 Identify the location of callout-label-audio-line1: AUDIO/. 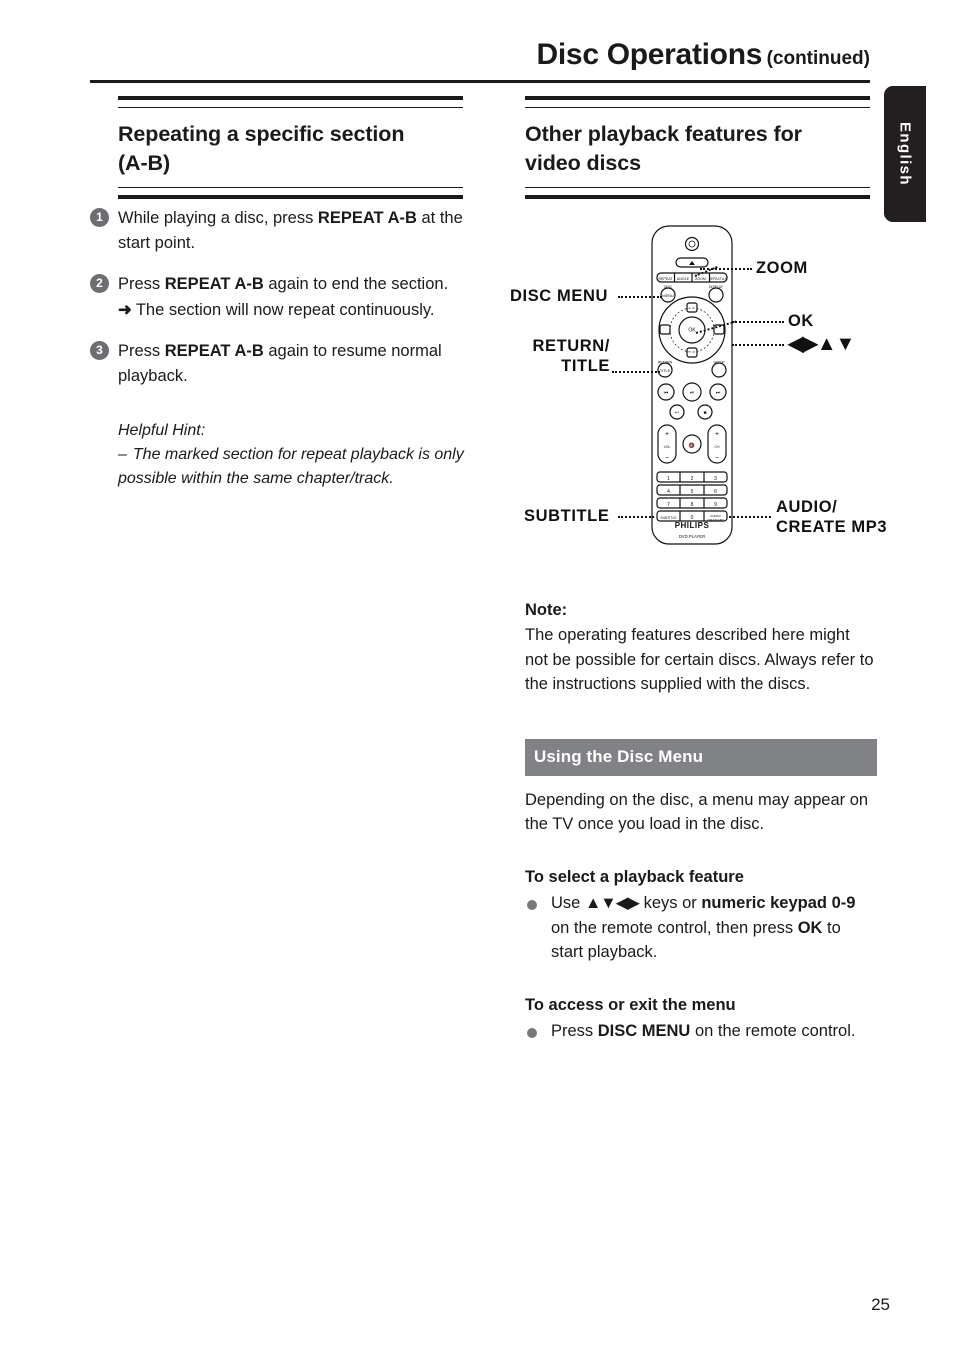
(807, 507).